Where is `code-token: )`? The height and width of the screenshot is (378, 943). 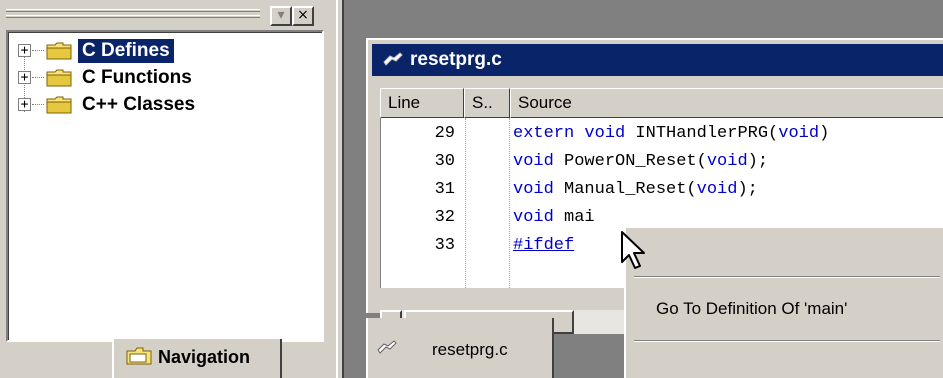 code-token: ) is located at coordinates (824, 133).